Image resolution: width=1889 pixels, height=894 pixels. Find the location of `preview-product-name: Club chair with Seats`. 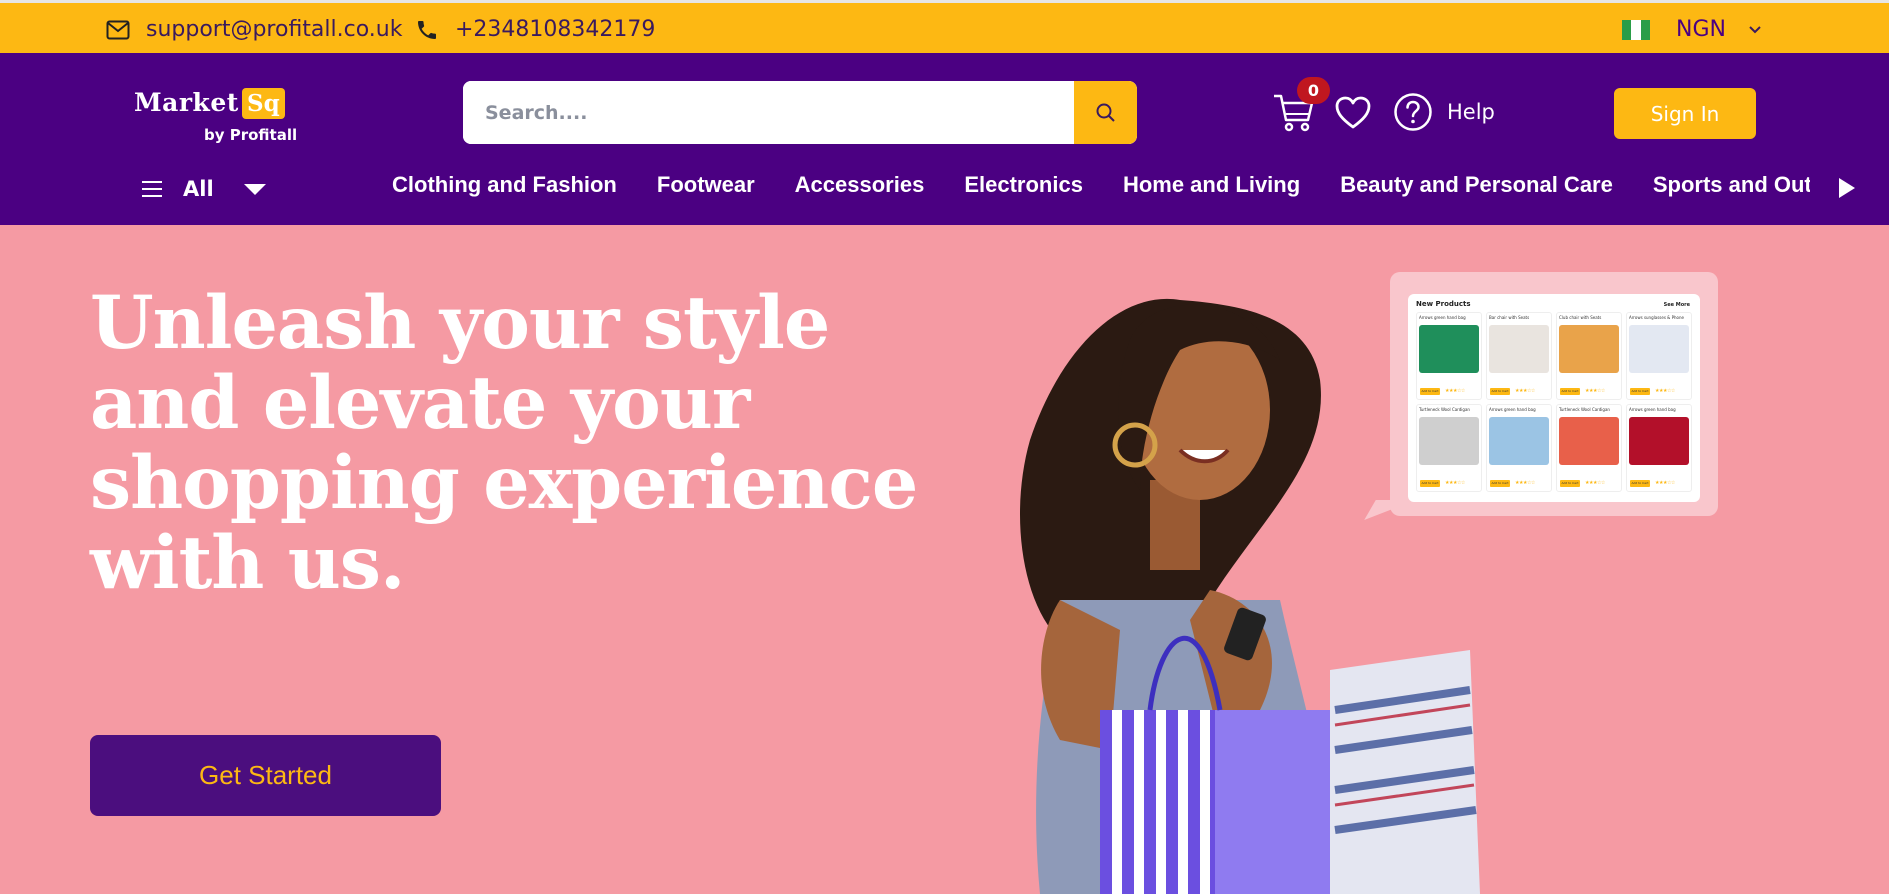

preview-product-name: Club chair with Seats is located at coordinates (1580, 317).